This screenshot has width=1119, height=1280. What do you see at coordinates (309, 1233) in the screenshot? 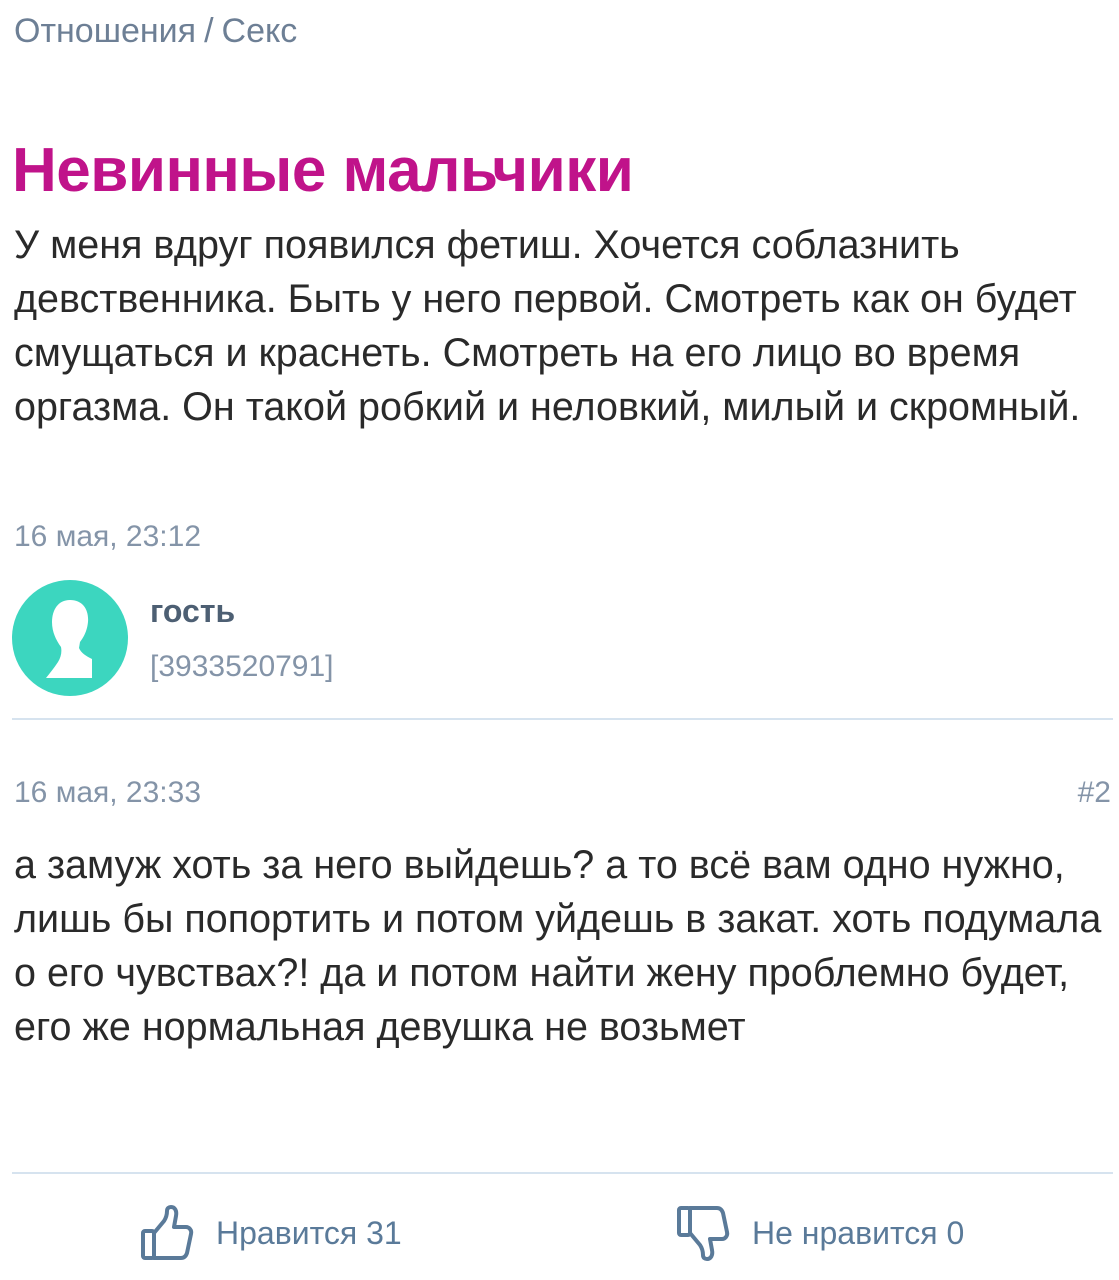
I see `like-label: Нравится 31` at bounding box center [309, 1233].